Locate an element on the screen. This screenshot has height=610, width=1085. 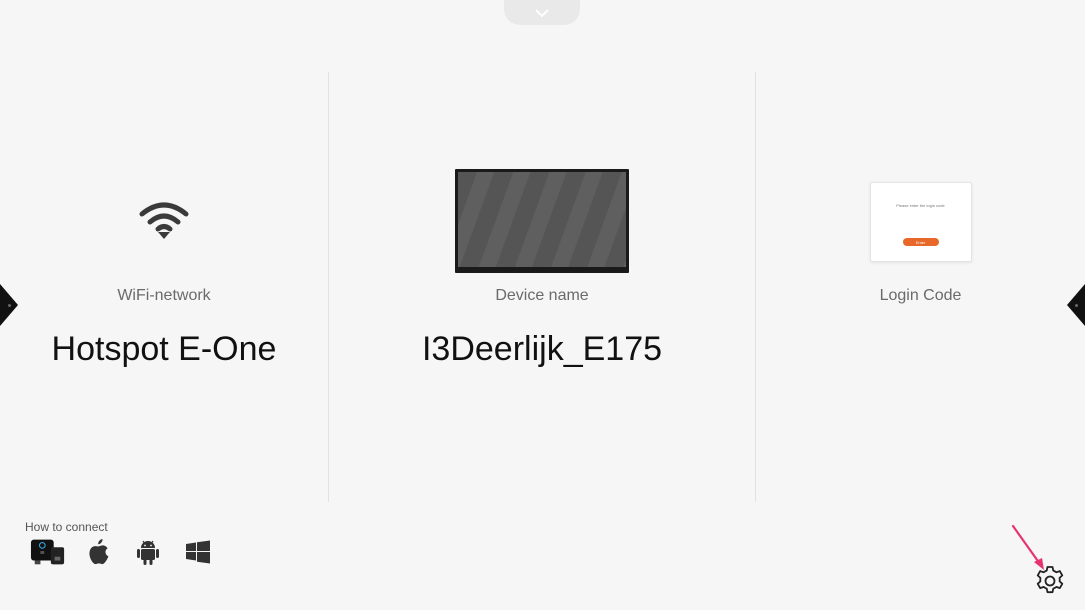
login-card-enter-button: Enter is located at coordinates (920, 242).